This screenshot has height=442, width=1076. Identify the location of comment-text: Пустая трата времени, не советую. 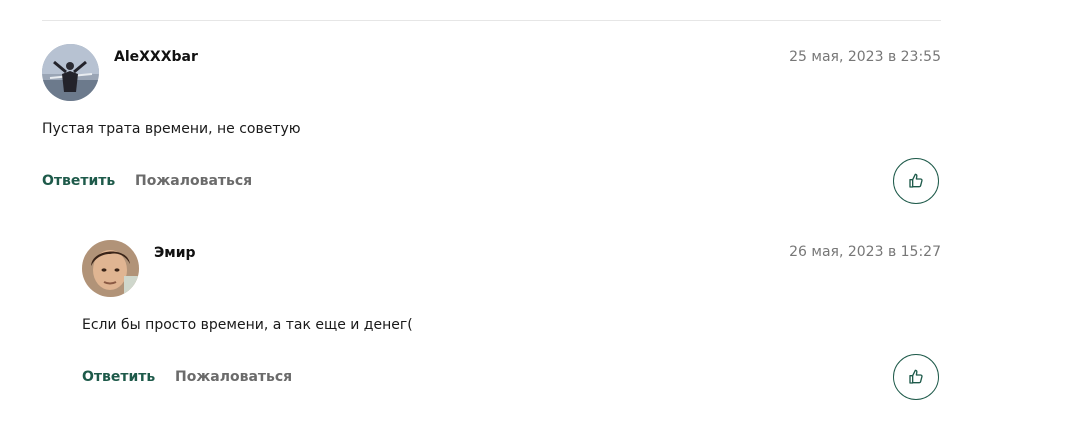
(171, 129).